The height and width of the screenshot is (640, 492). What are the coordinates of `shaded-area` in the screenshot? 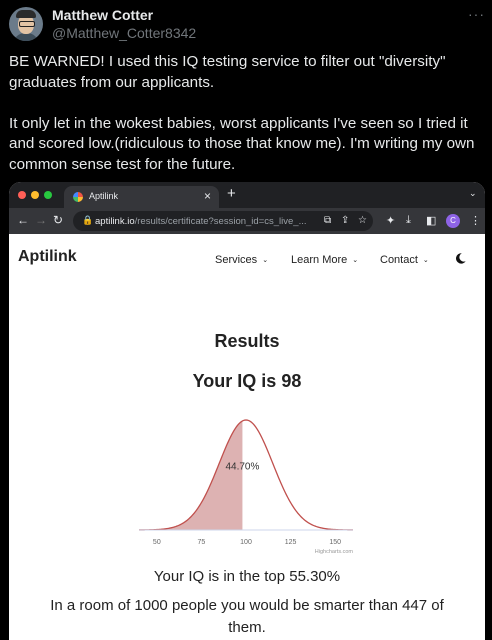 It's located at (191, 475).